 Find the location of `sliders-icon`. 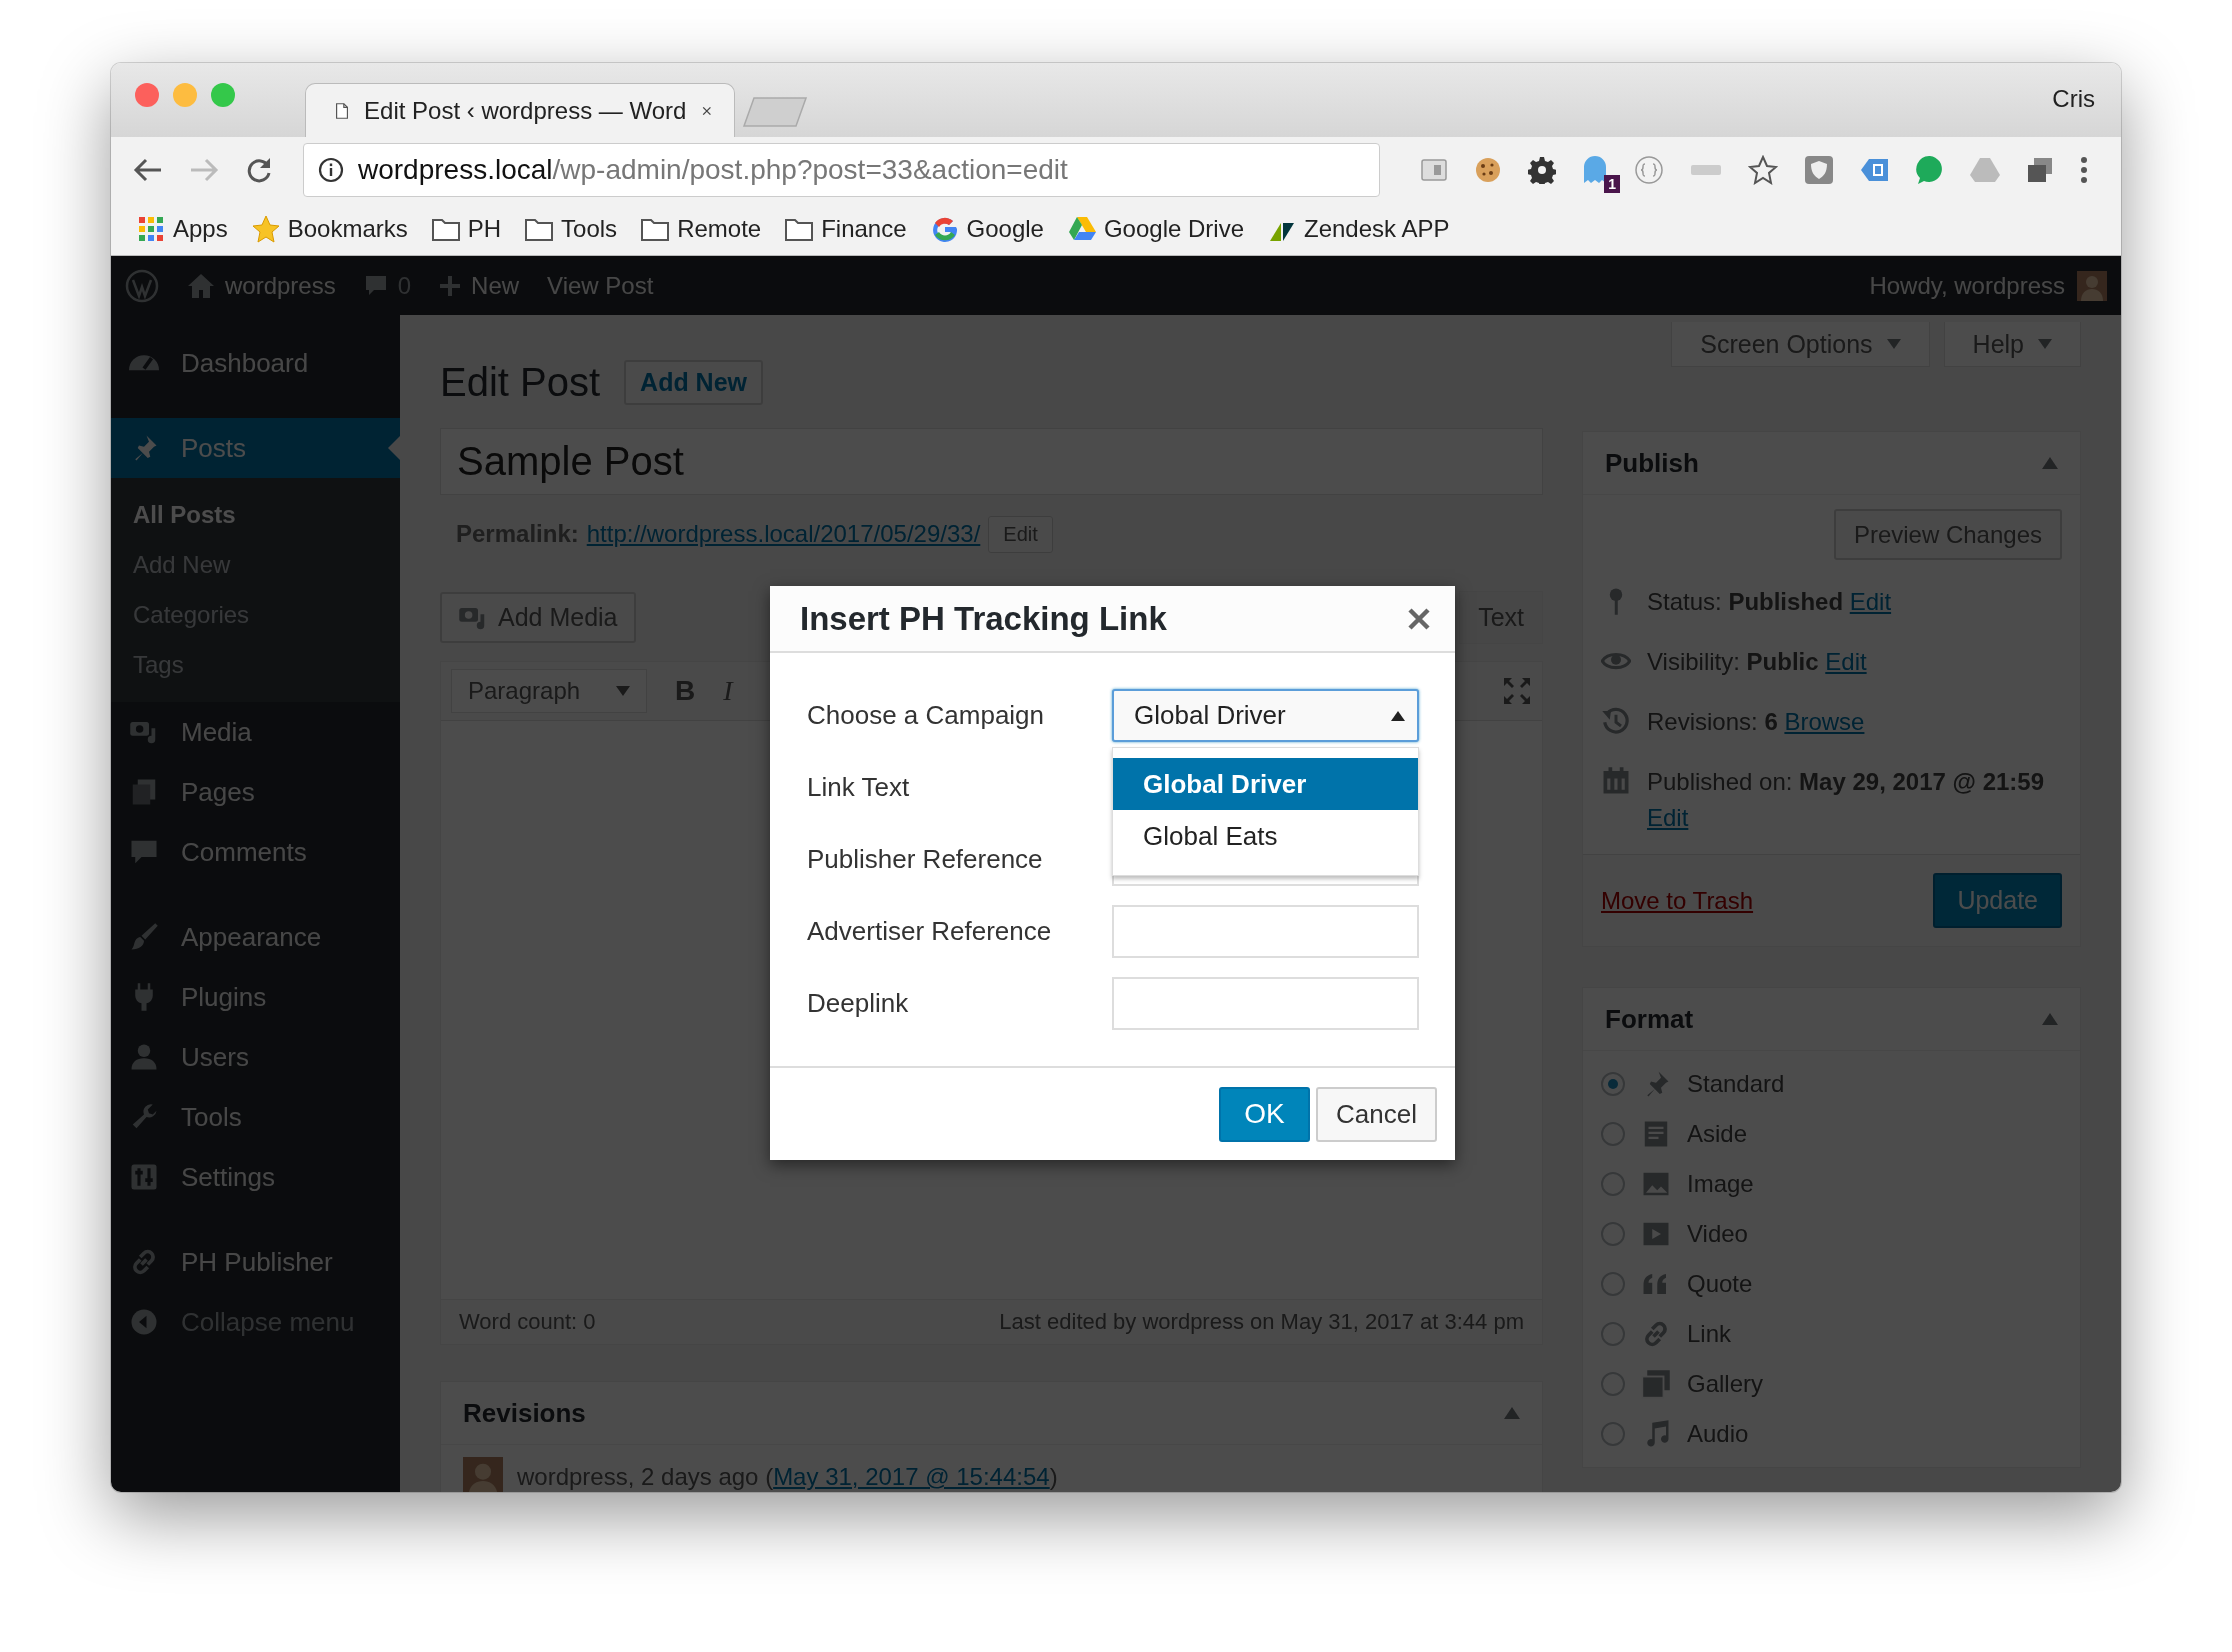

sliders-icon is located at coordinates (144, 1177).